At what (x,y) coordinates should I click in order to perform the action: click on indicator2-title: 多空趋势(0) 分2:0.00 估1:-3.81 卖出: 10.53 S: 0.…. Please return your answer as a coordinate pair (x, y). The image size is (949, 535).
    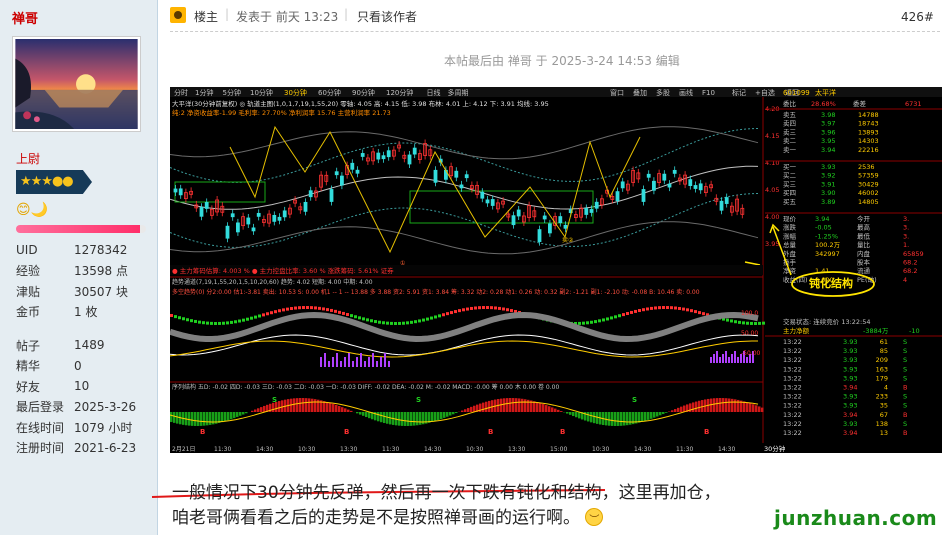
    Looking at the image, I should click on (436, 292).